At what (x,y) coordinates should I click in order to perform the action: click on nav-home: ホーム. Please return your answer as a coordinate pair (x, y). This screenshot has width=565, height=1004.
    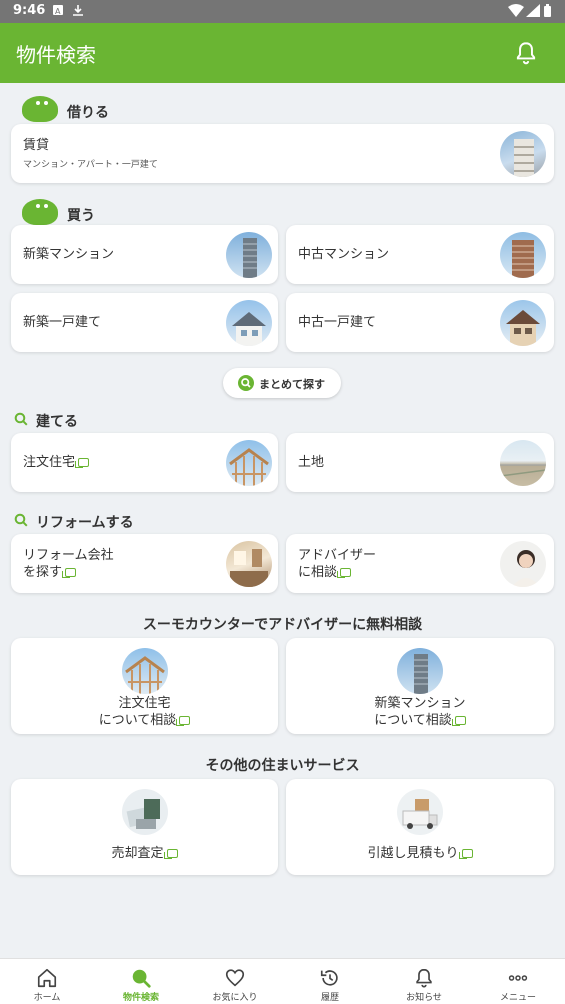
    Looking at the image, I should click on (47, 981).